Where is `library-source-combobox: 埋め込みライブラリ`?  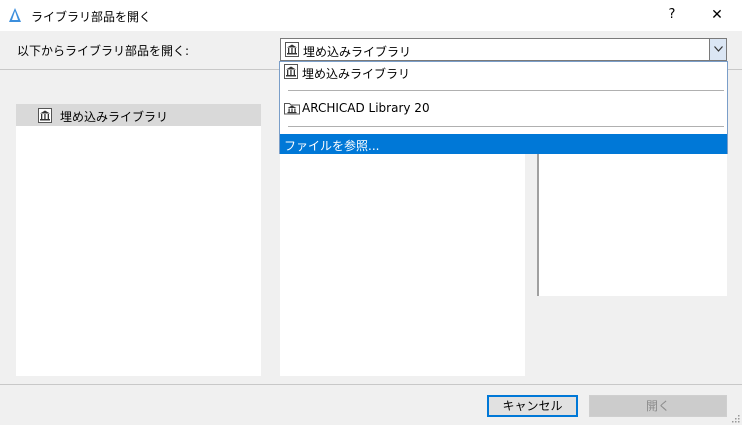
library-source-combobox: 埋め込みライブラリ is located at coordinates (503, 49).